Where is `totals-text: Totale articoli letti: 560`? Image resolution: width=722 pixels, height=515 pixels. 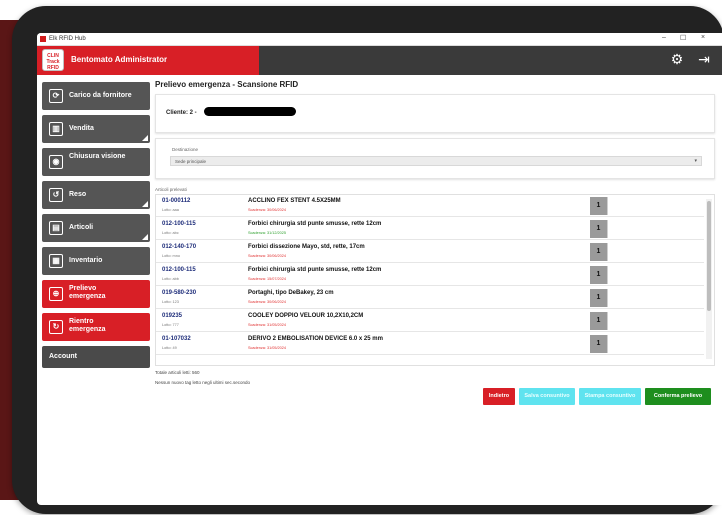 totals-text: Totale articoli letti: 560 is located at coordinates (177, 372).